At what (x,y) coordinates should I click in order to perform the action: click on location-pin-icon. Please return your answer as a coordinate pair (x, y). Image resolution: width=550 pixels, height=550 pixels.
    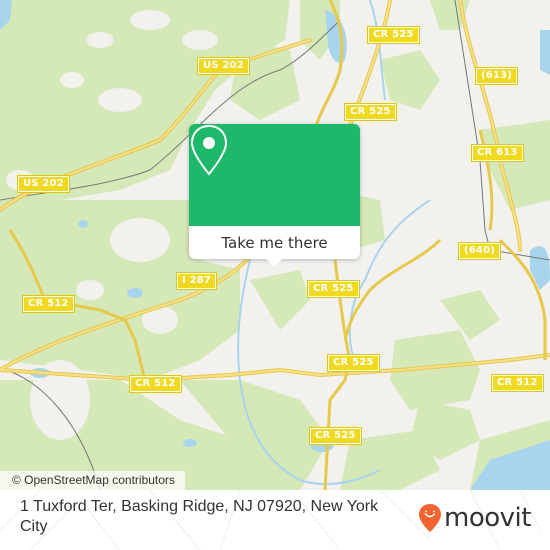
    Looking at the image, I should click on (209, 150).